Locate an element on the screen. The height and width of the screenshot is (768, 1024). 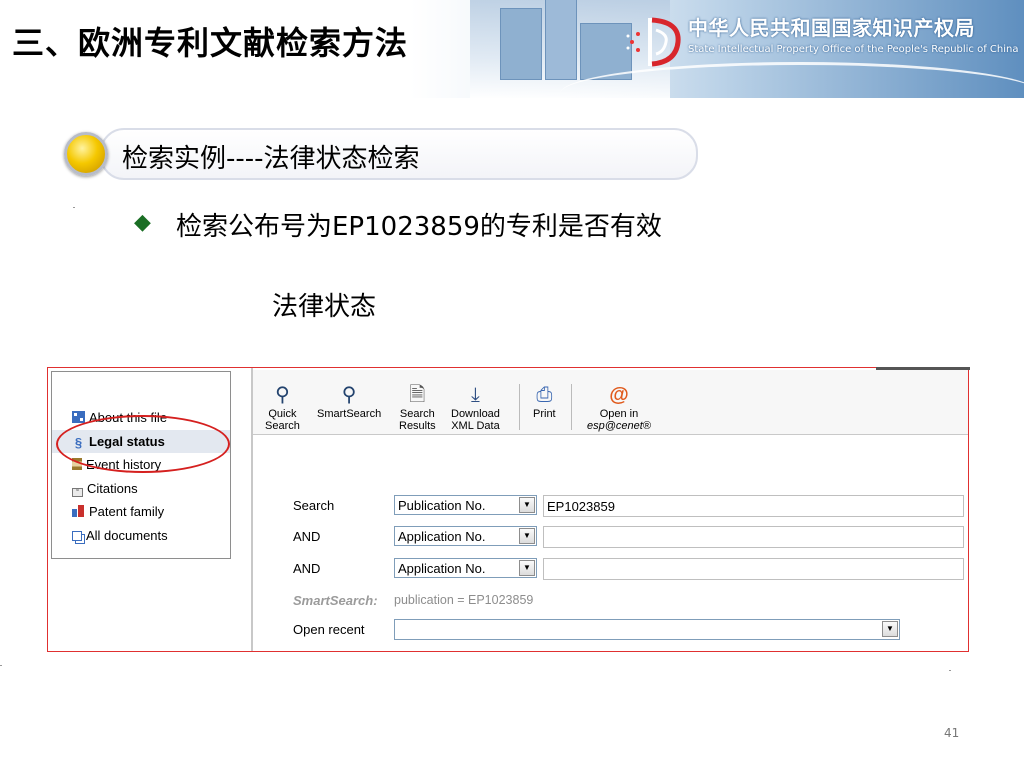
at-icon: @ is located at coordinates (619, 395).